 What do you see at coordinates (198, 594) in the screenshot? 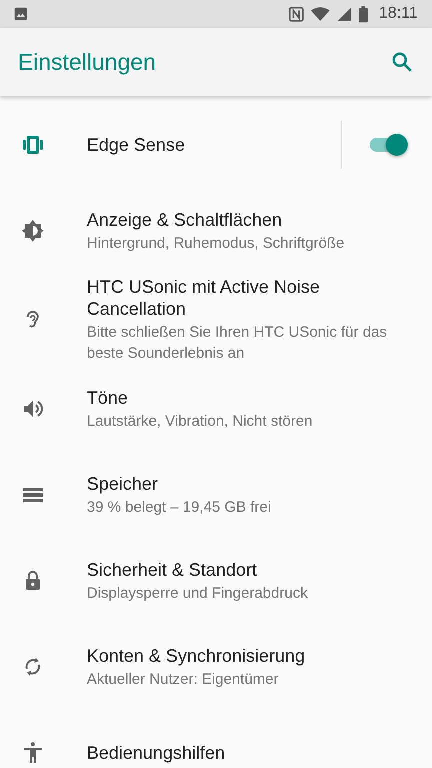
I see `item-subtitle: Displaysperre und Fingerabdruck` at bounding box center [198, 594].